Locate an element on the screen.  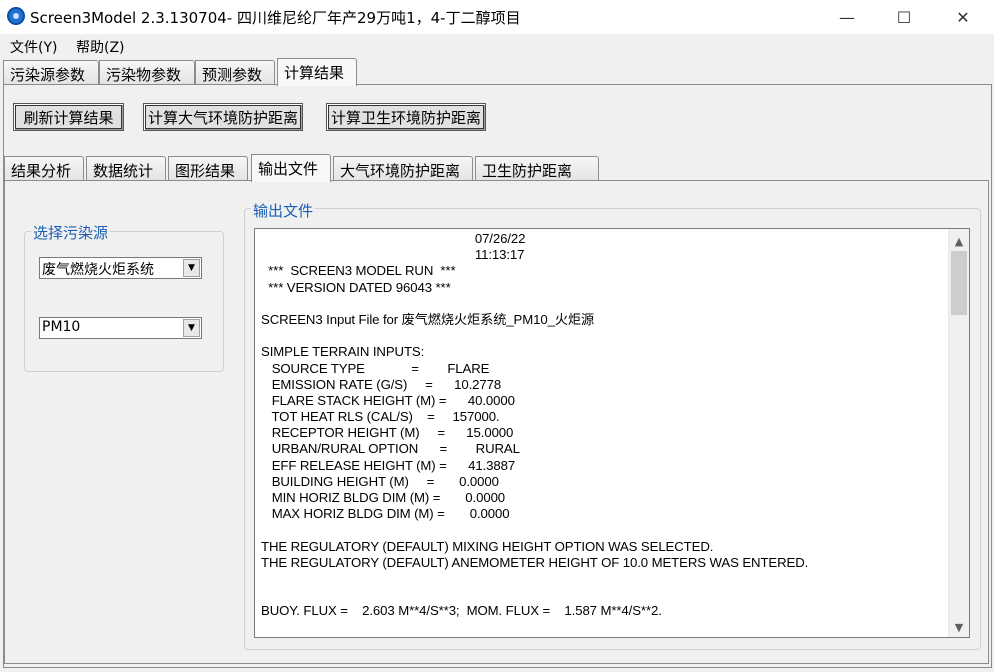
tab-data-statistics: 数据统计 is located at coordinates (126, 168).